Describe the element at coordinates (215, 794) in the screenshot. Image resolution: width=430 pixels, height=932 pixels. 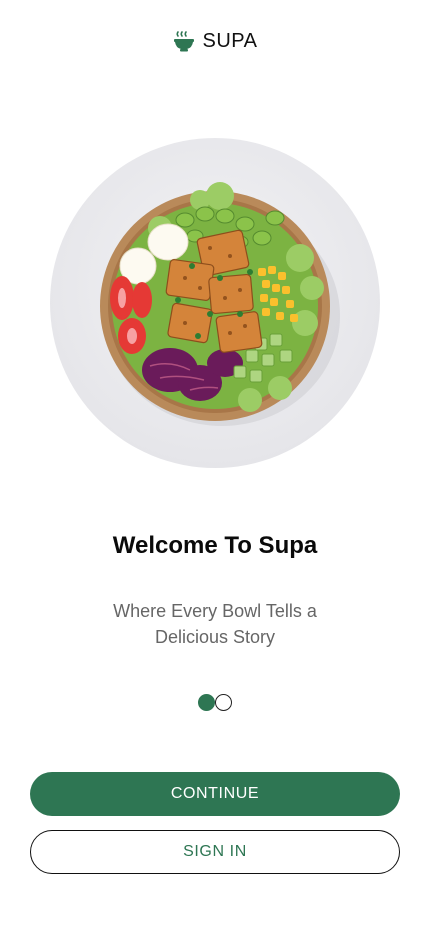
I see `continue-button: CONTINUE` at that location.